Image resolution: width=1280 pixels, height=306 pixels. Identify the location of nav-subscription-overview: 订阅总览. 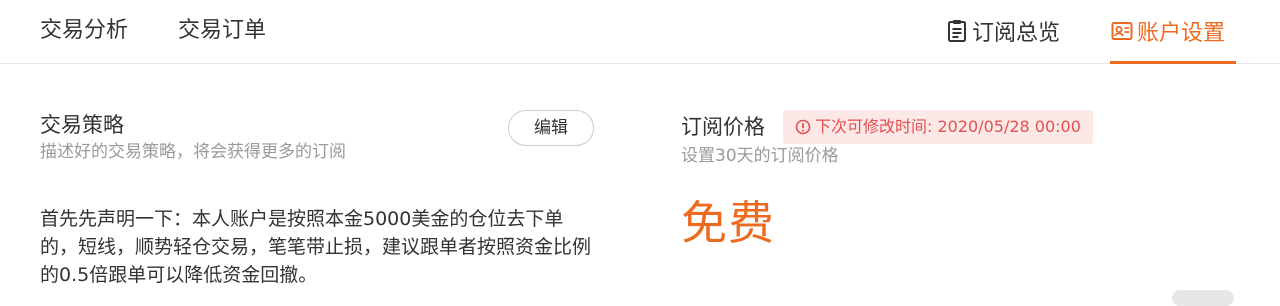
(1003, 40).